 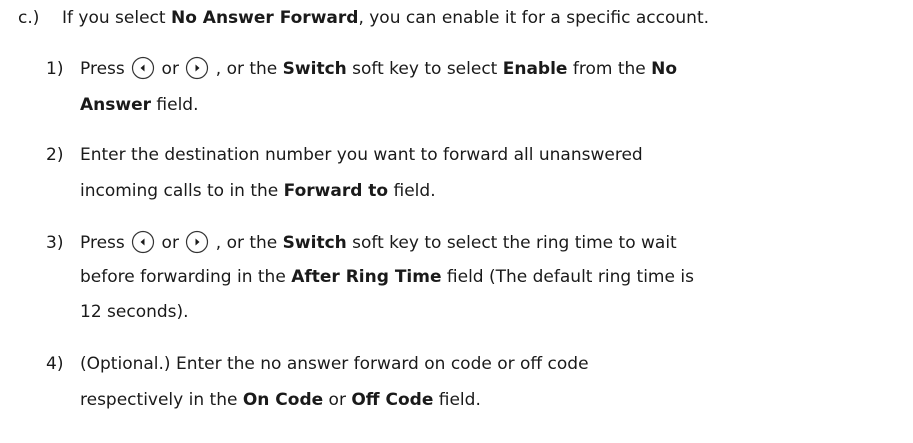 I want to click on step-1-marker: 1), so click(x=55, y=69).